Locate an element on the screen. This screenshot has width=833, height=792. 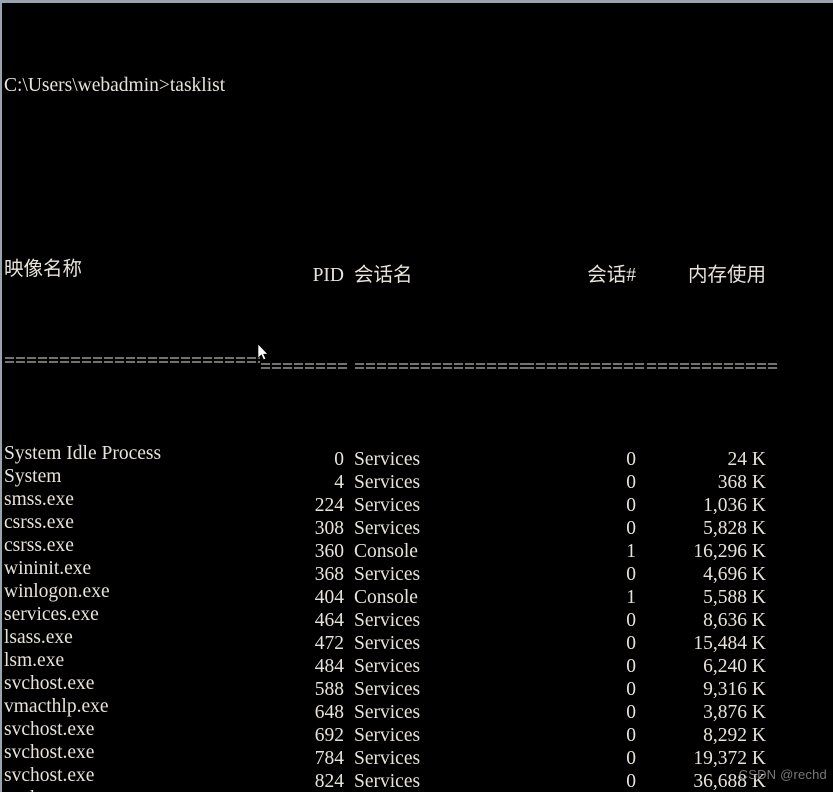
cell-image-name: System Idle Process is located at coordinates (83, 453).